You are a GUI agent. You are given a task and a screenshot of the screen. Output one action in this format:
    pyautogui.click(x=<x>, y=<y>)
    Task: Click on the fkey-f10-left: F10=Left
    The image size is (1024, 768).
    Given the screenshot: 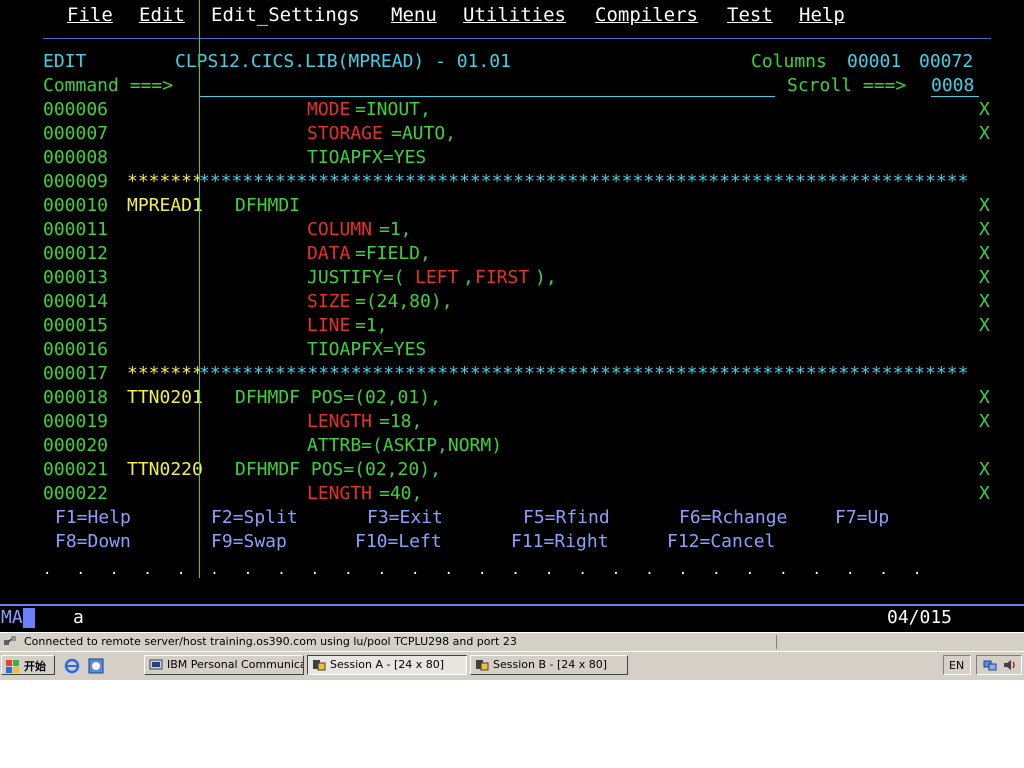 What is the action you would take?
    pyautogui.click(x=398, y=542)
    